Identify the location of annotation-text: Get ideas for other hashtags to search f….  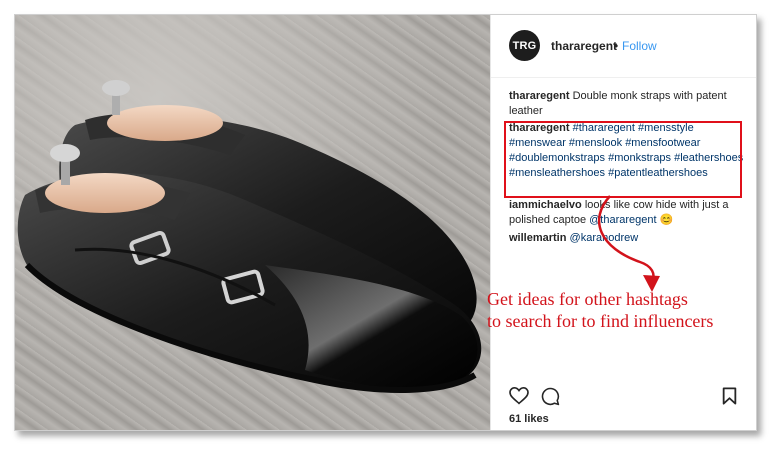
(622, 310).